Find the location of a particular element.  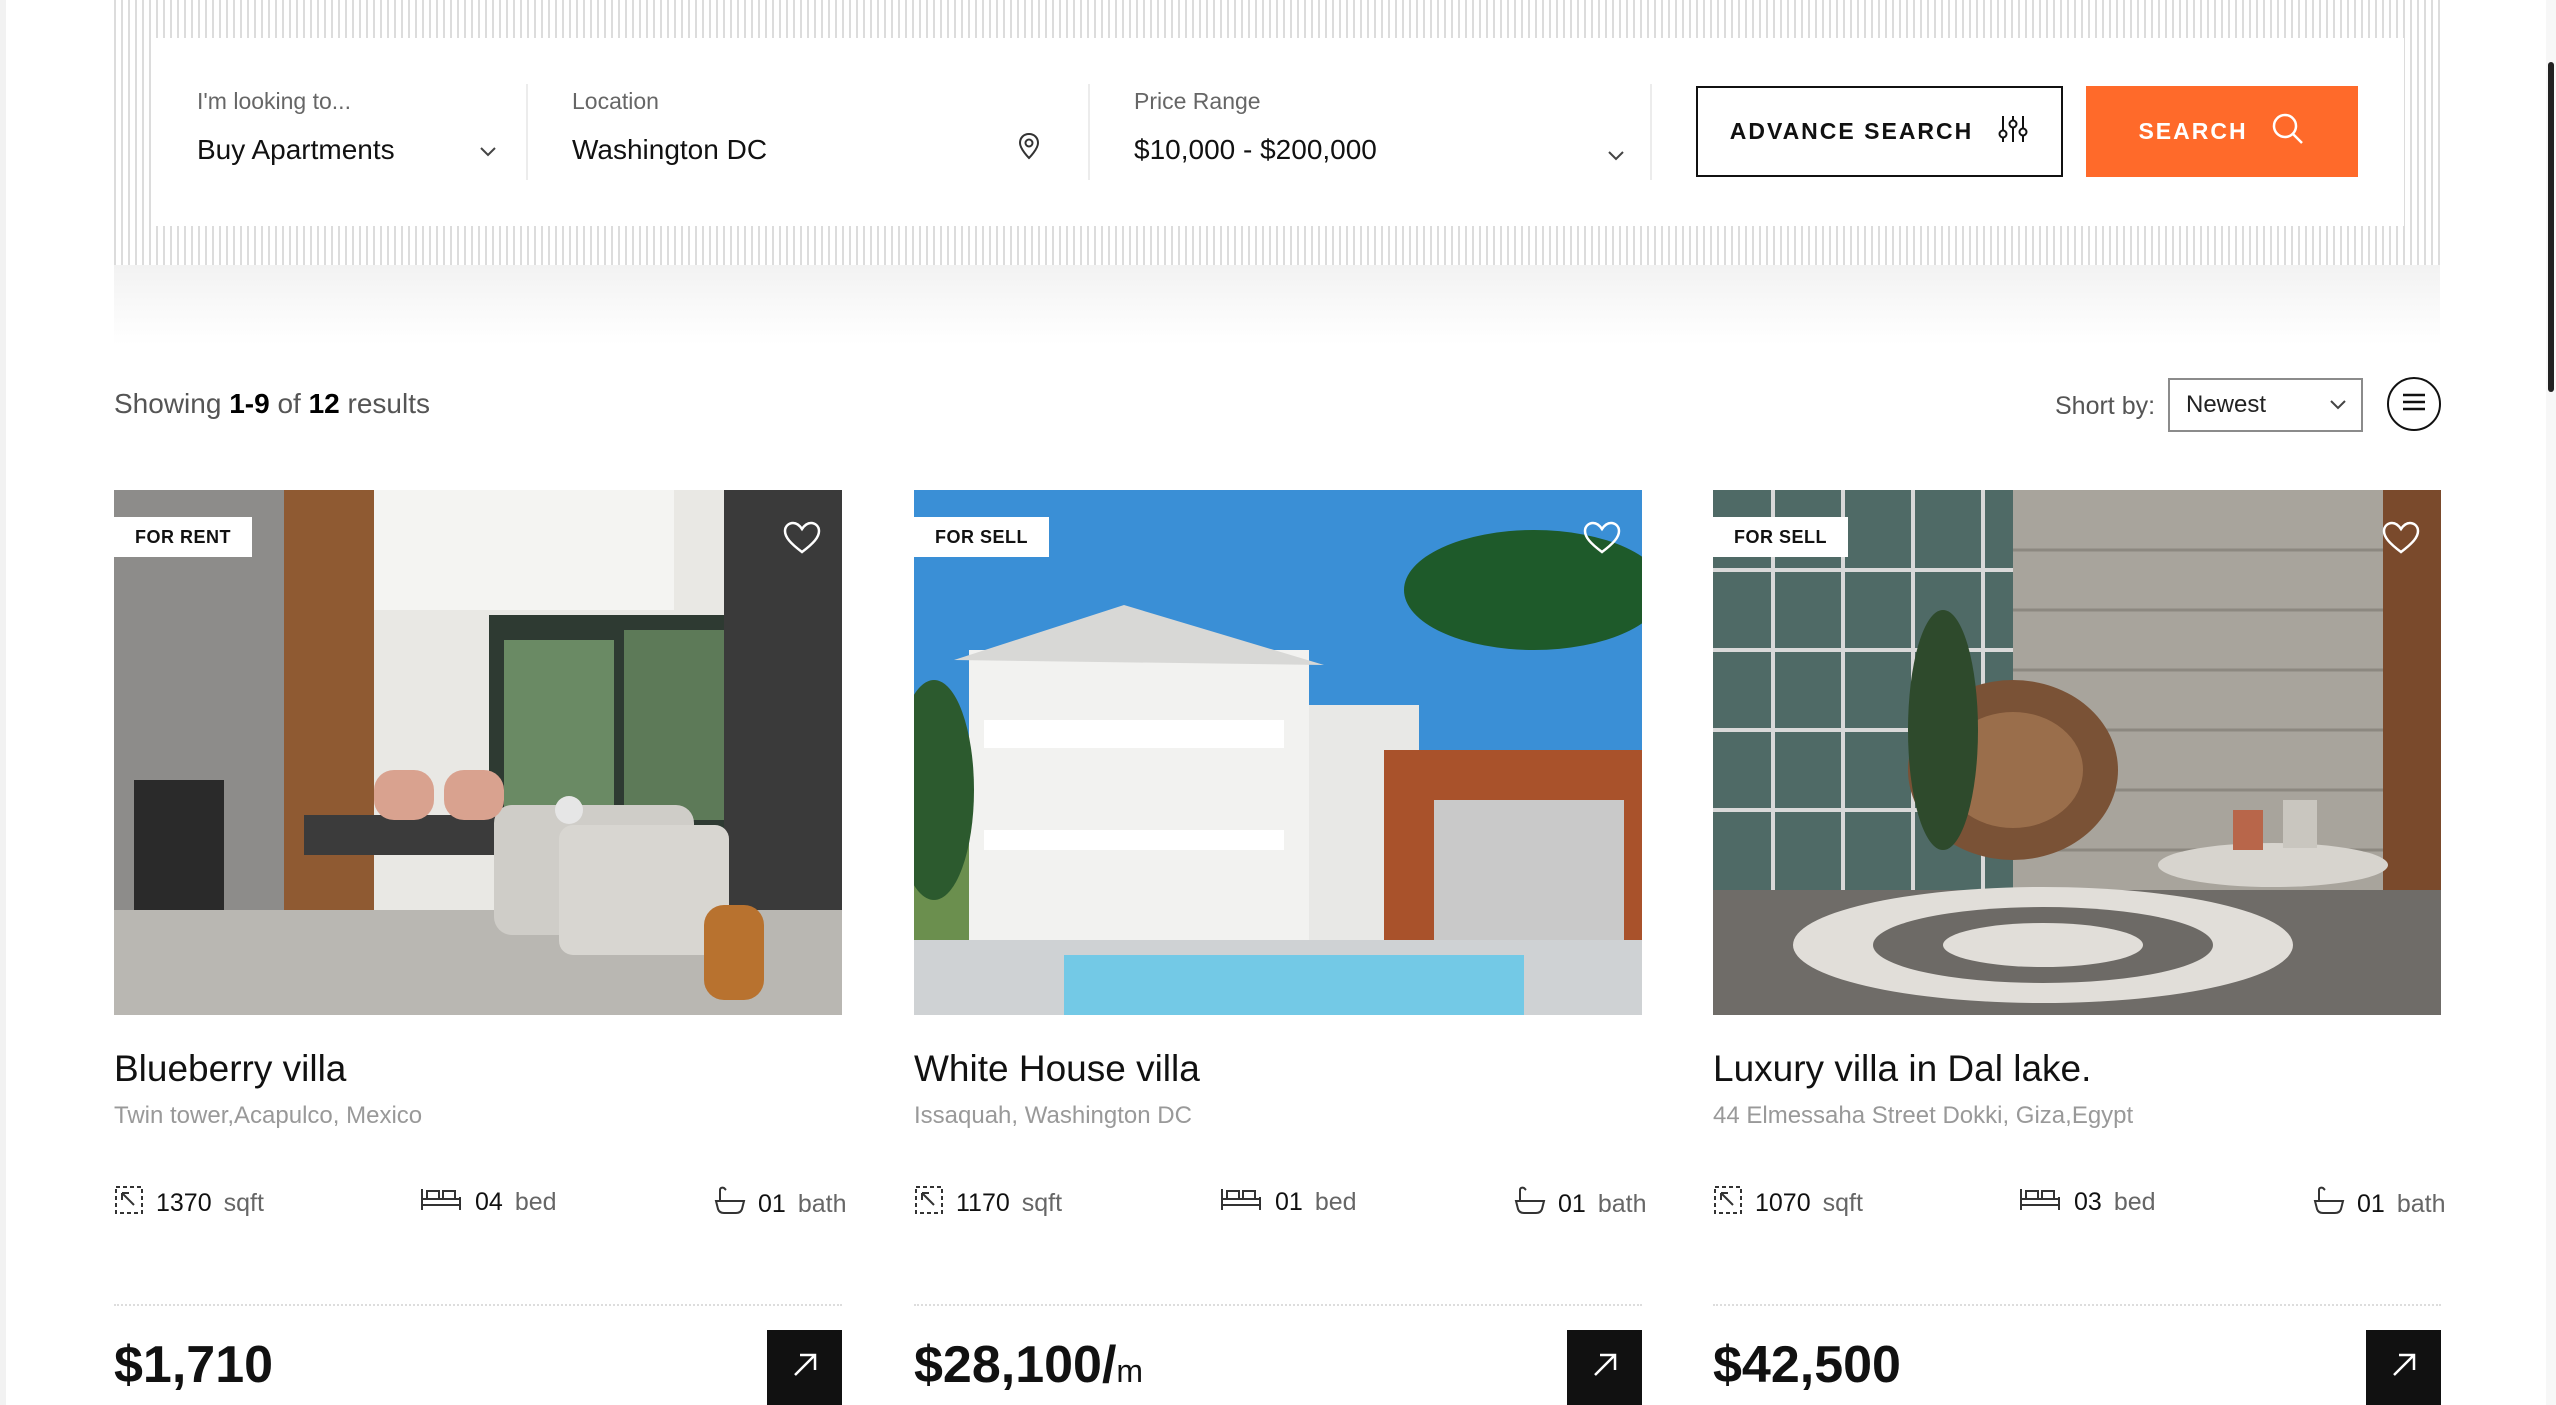

results-of: of is located at coordinates (289, 403).